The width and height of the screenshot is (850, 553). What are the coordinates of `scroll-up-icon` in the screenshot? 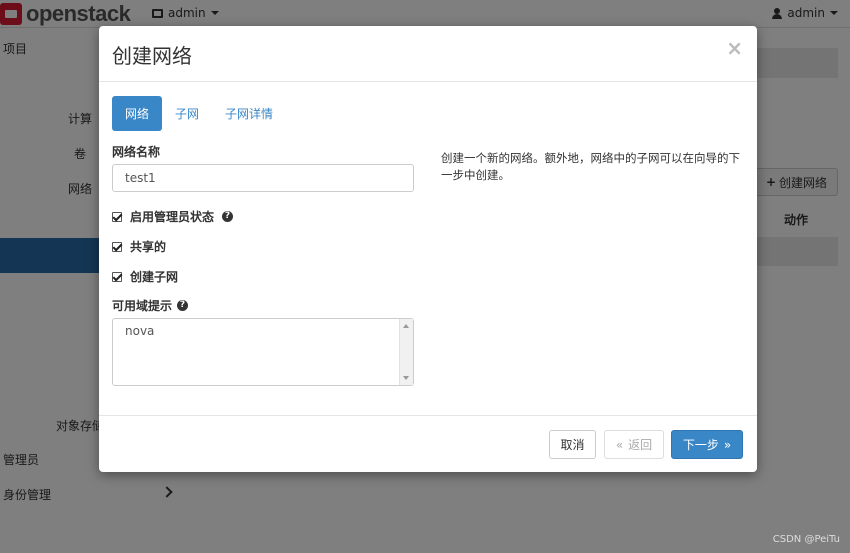 It's located at (406, 326).